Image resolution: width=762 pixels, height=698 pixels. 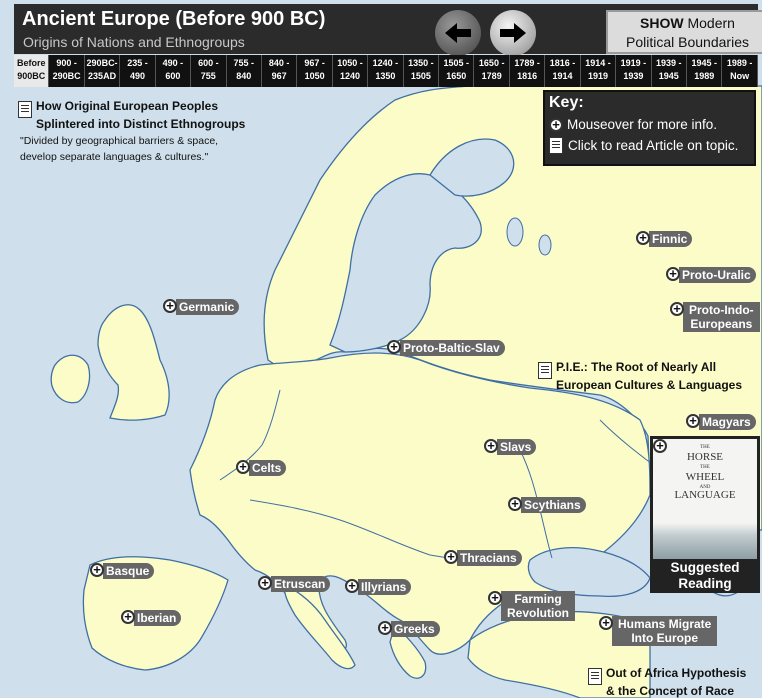 What do you see at coordinates (705, 567) in the screenshot?
I see `suggested-label-line1: Suggested` at bounding box center [705, 567].